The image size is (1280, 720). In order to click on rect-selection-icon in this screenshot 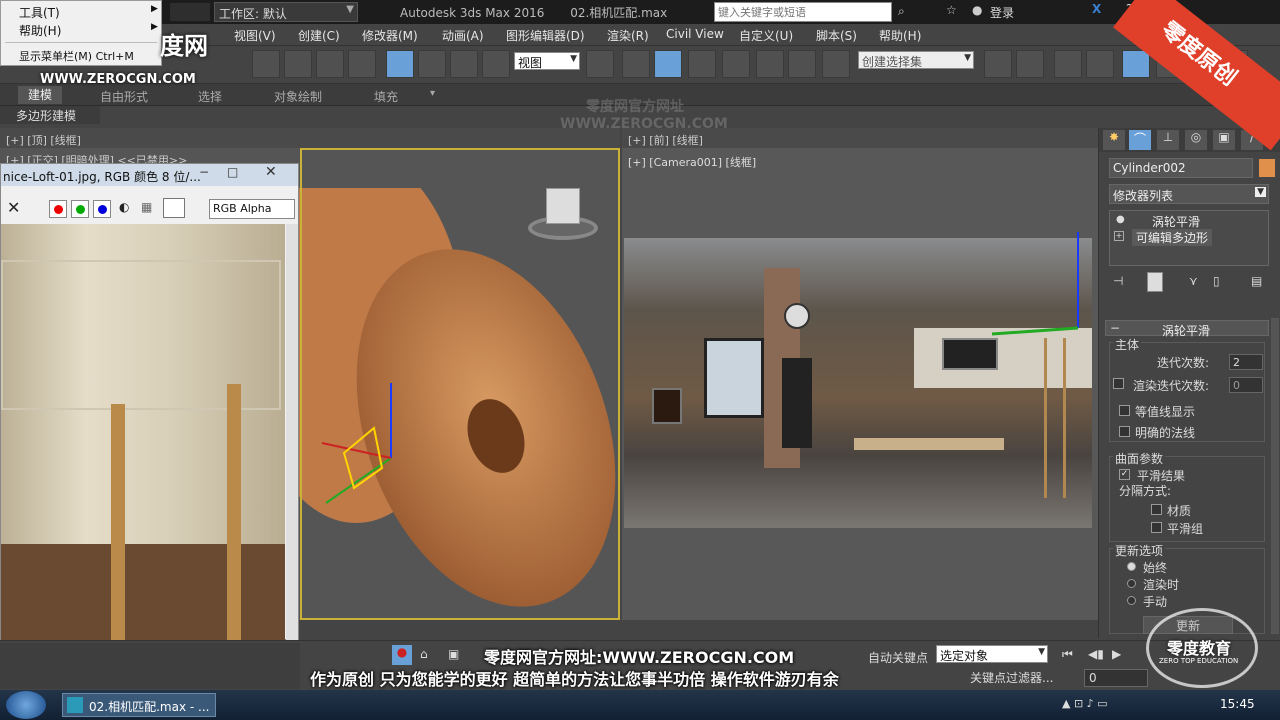, I will do `click(330, 64)`.